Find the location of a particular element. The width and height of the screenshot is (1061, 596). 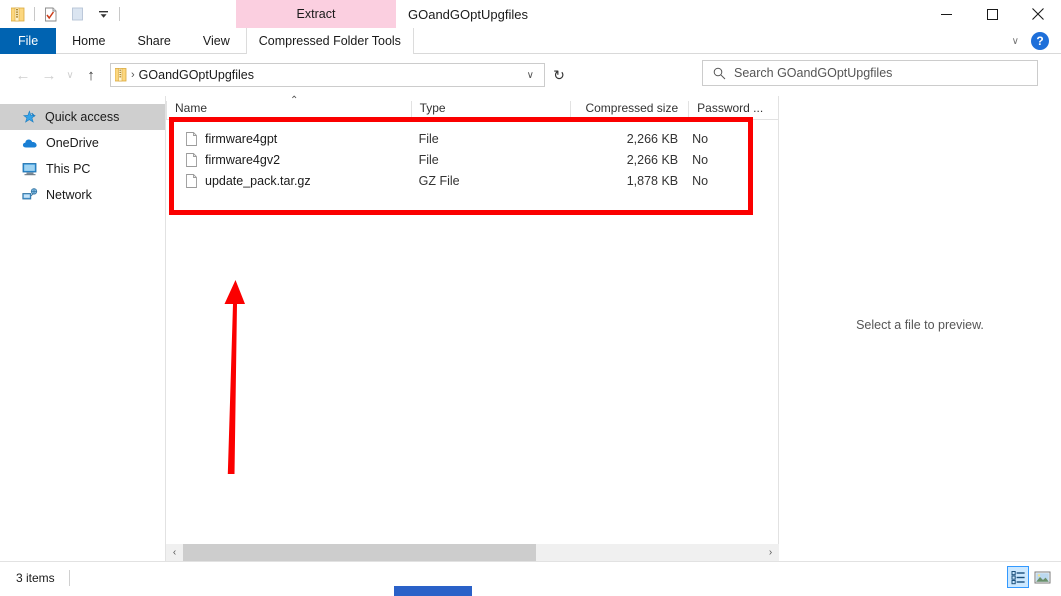

address-bar: › GOandGOptUpgfiles ∨ is located at coordinates (327, 75).